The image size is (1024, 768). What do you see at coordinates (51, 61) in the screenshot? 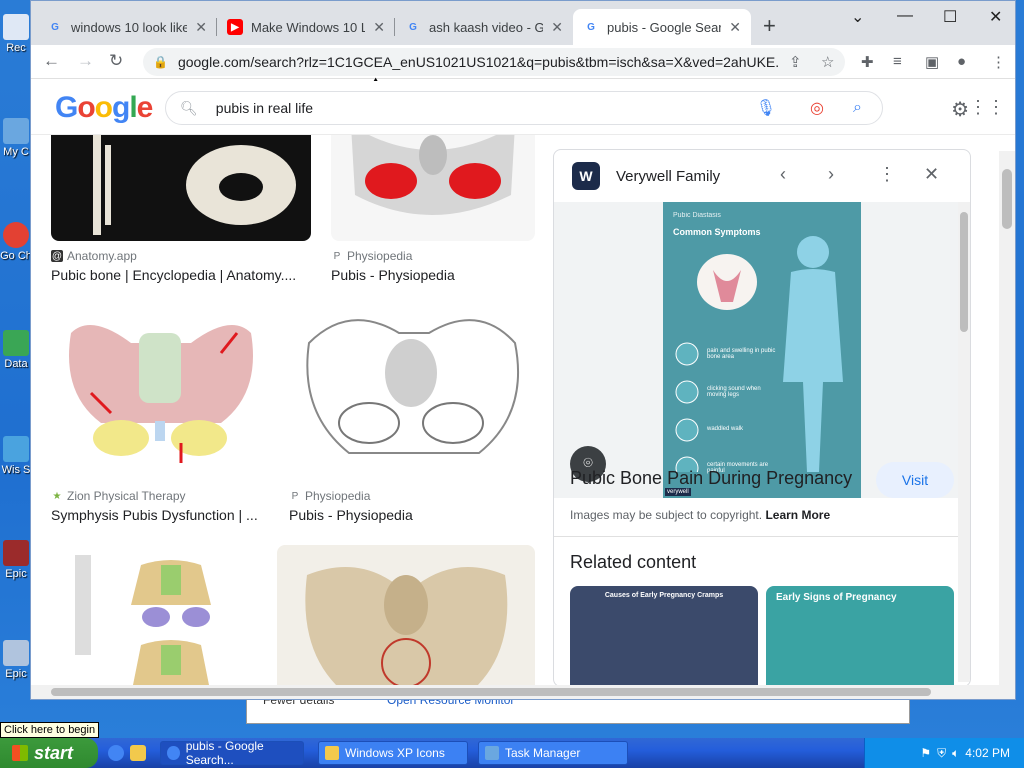
I see `back-arrow-icon: ←` at bounding box center [51, 61].